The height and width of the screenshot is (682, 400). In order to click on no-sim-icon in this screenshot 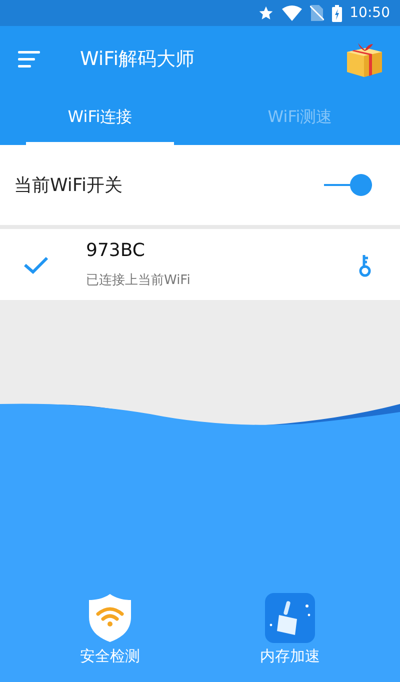, I will do `click(317, 13)`.